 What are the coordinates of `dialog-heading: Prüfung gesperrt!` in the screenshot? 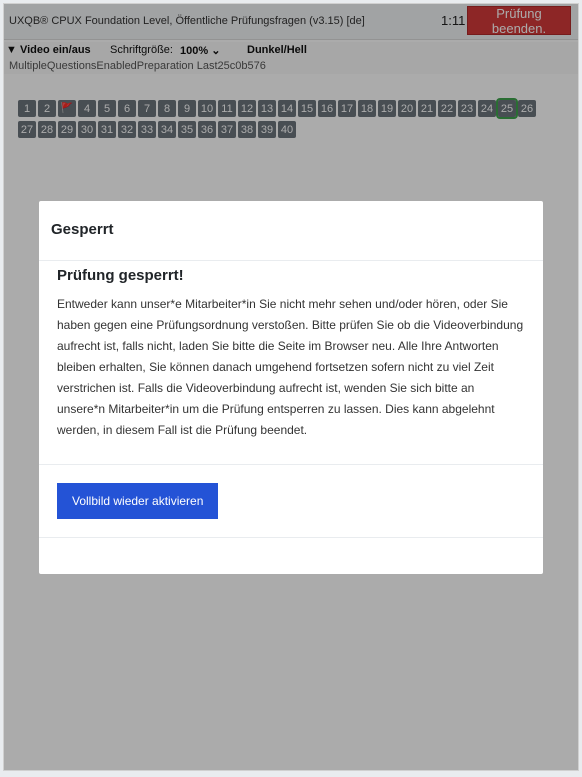 It's located at (120, 275).